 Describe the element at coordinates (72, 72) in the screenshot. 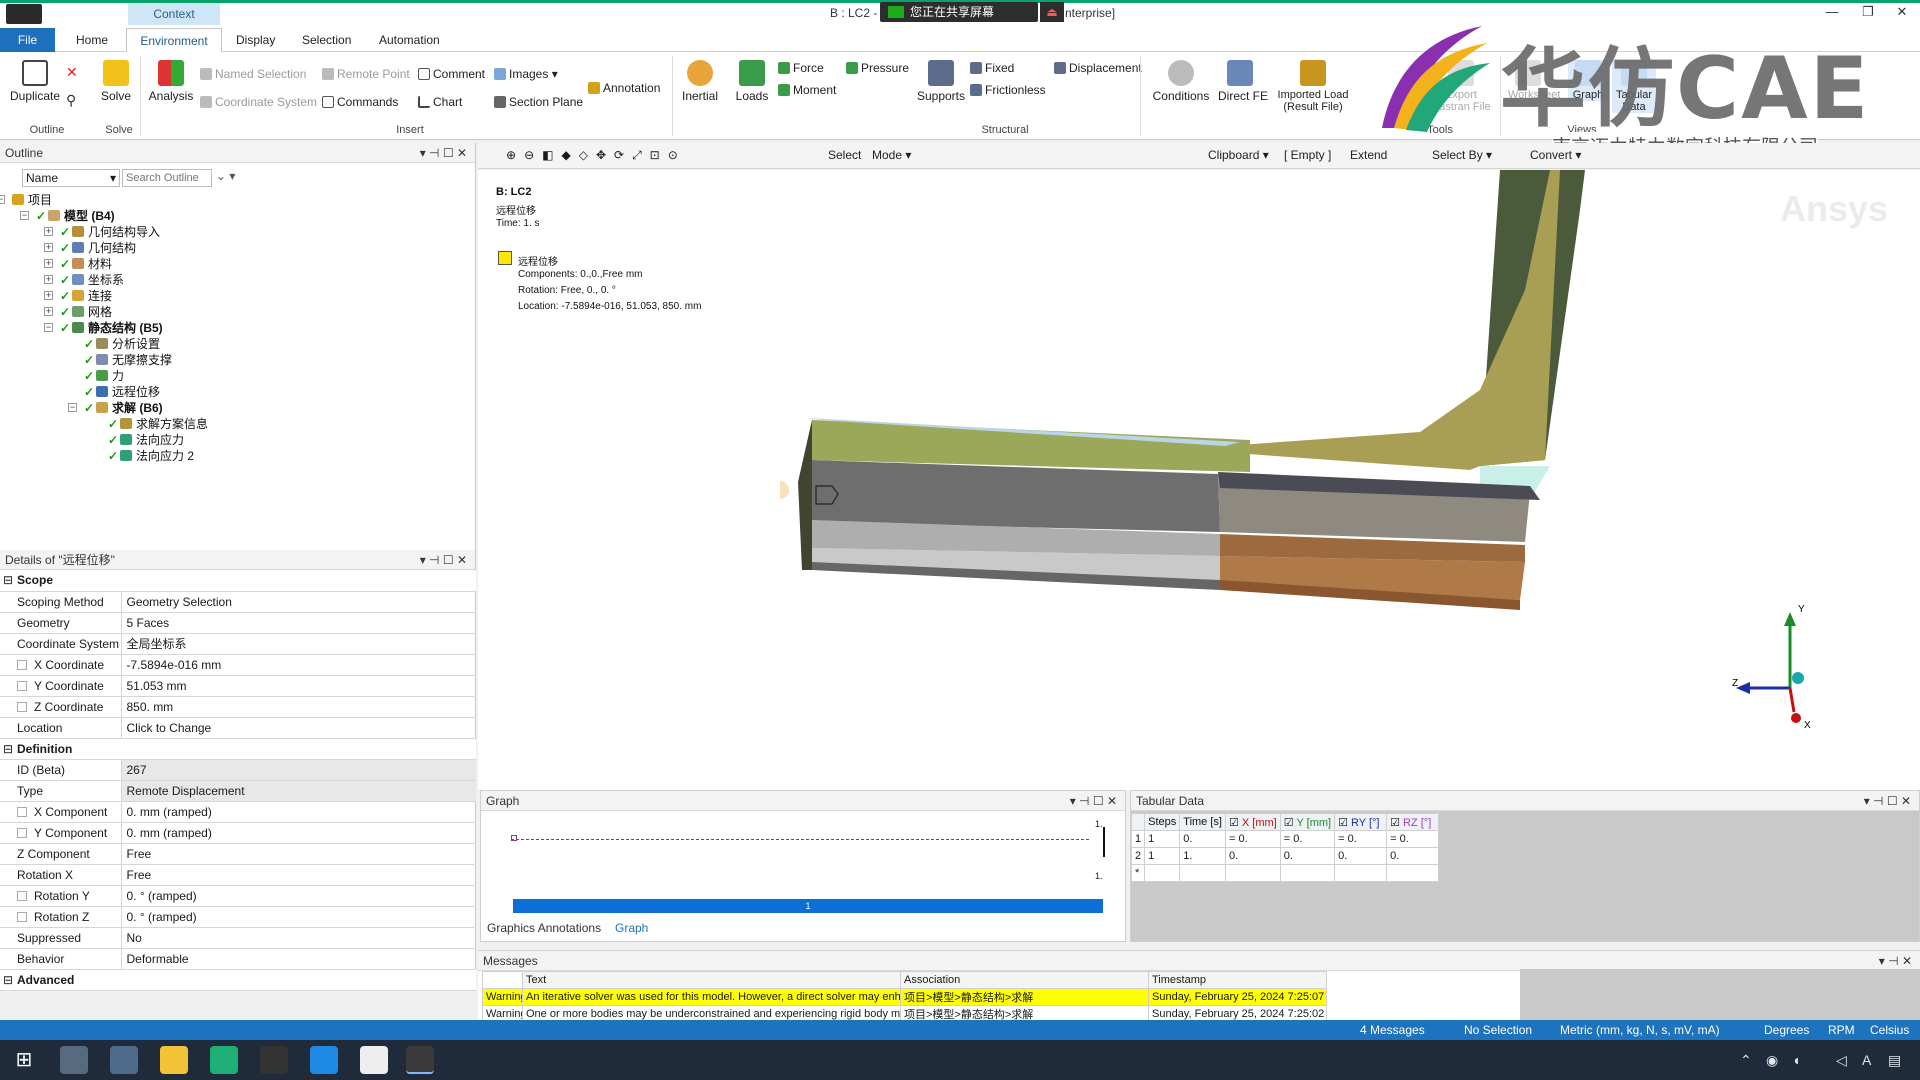

I see `delete-icon: ✕` at that location.